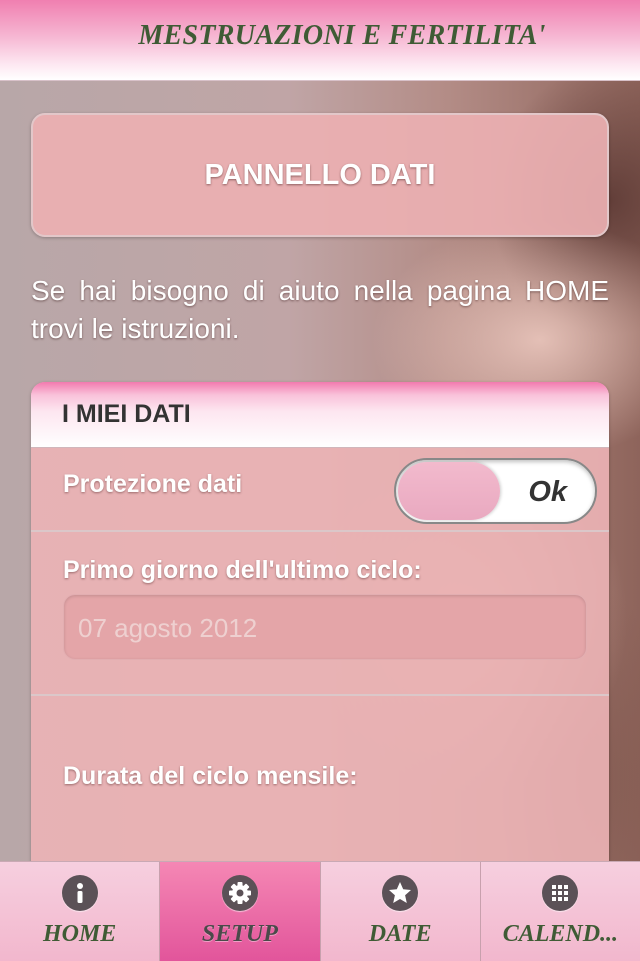 The width and height of the screenshot is (640, 961). What do you see at coordinates (240, 911) in the screenshot?
I see `tab-setup: SETUP` at bounding box center [240, 911].